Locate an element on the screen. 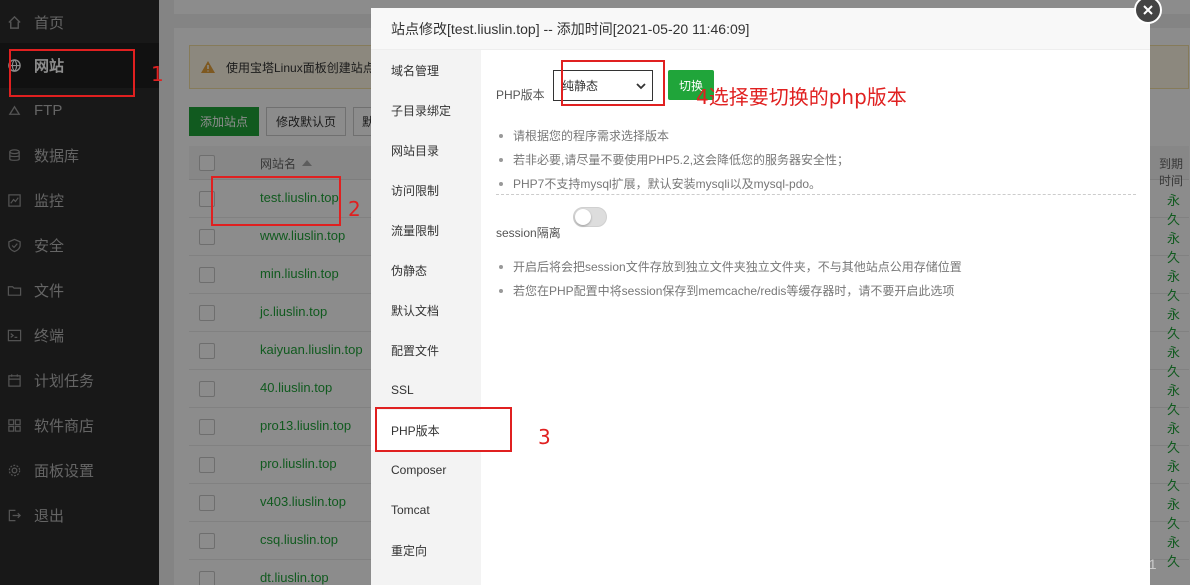 The height and width of the screenshot is (585, 1190). tab-default-doc: 默认文档 is located at coordinates (426, 310).